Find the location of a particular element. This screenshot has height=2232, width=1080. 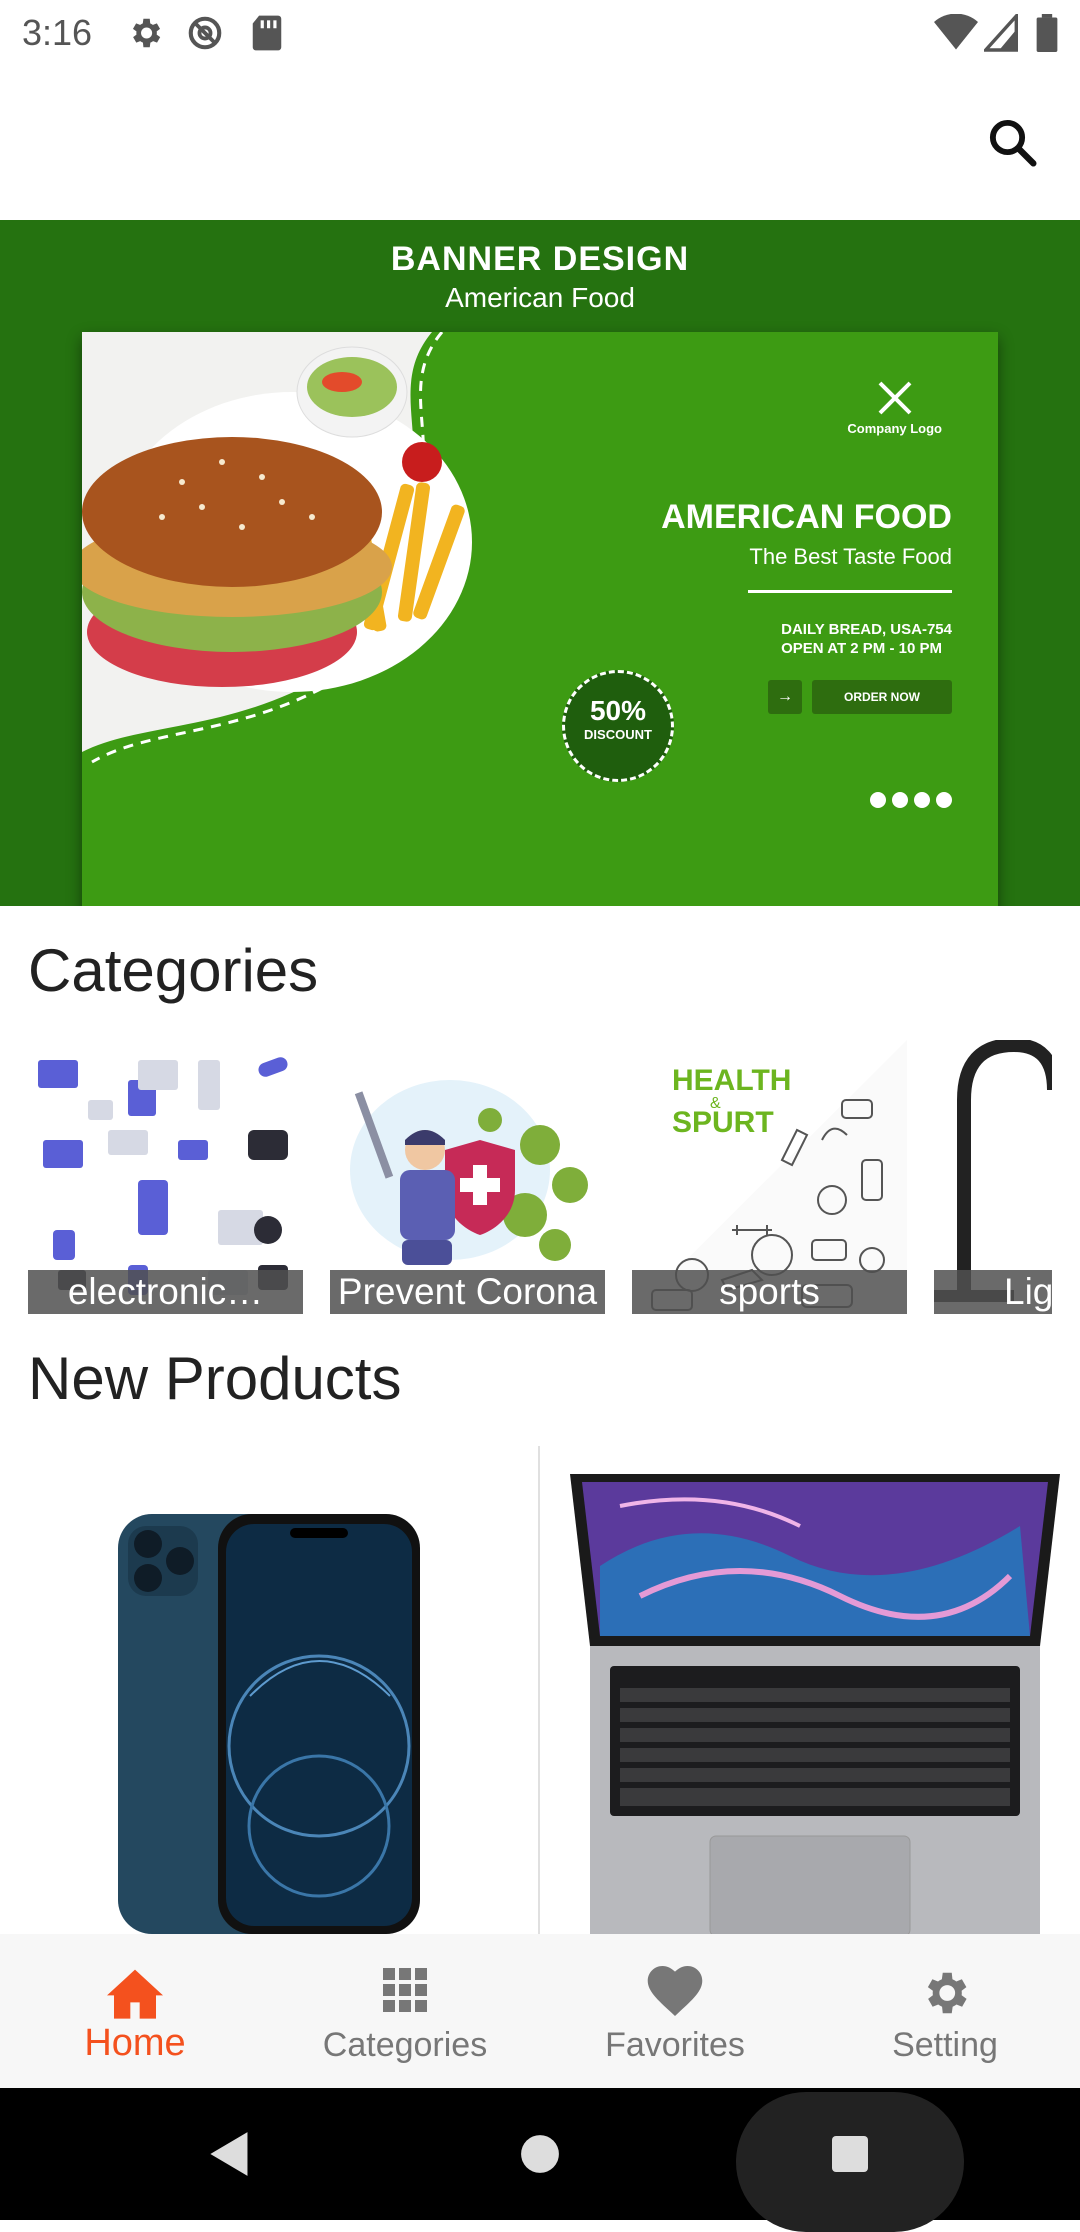

nav-label-favorites: Favorites is located at coordinates (675, 2045).